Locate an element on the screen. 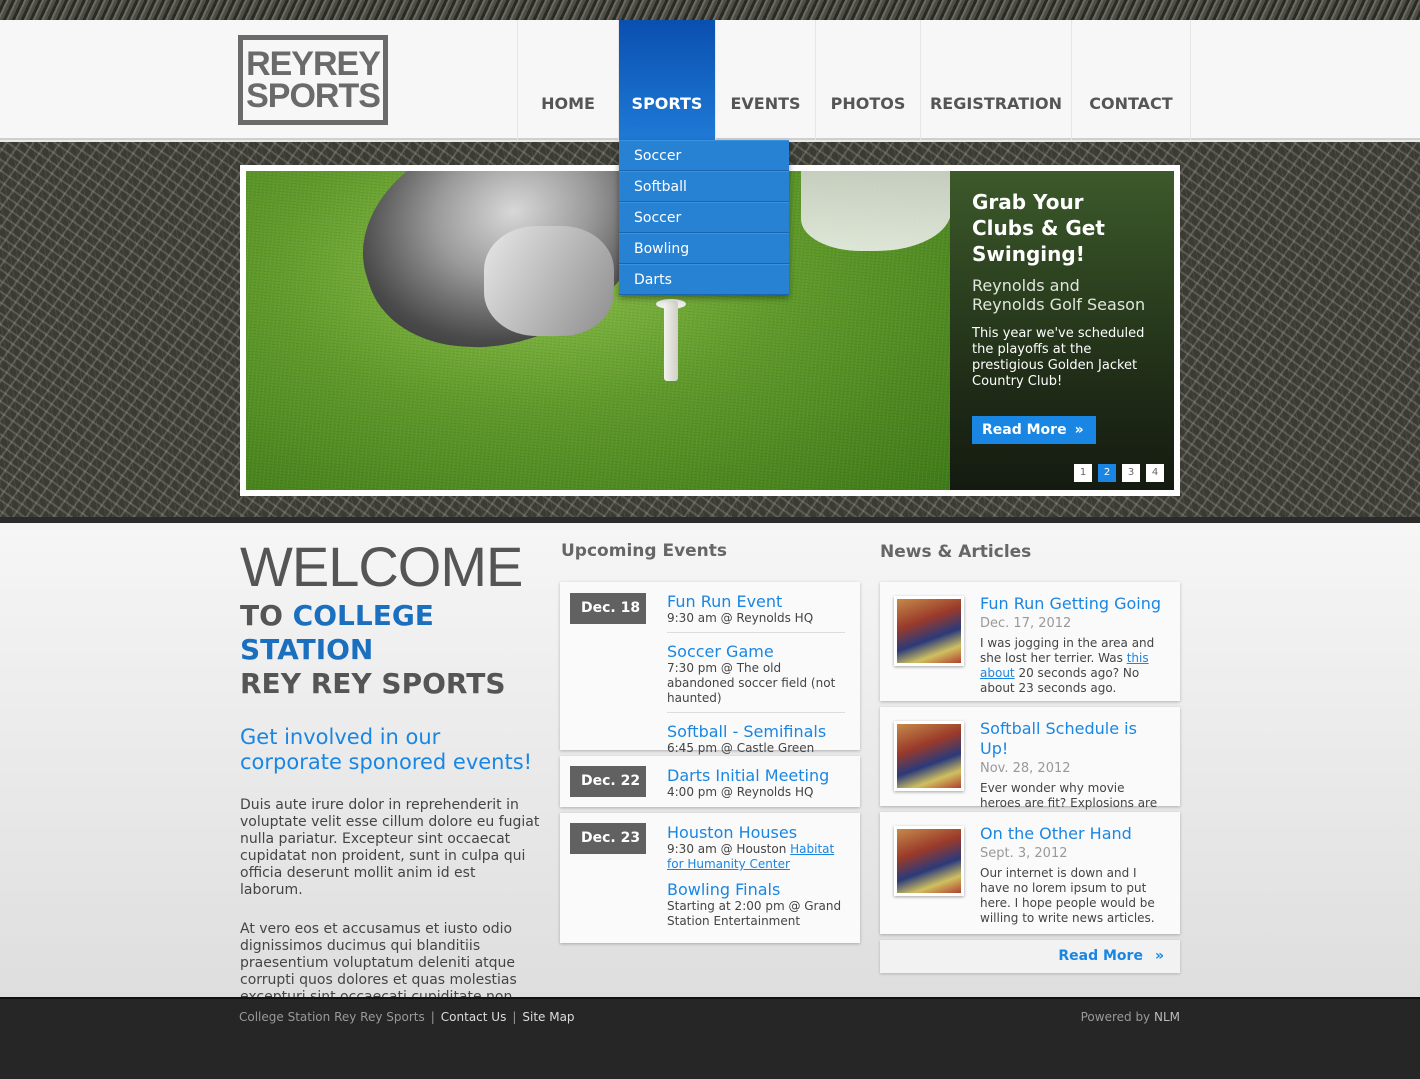  footer-sitemap-link: Site Map is located at coordinates (548, 1017).